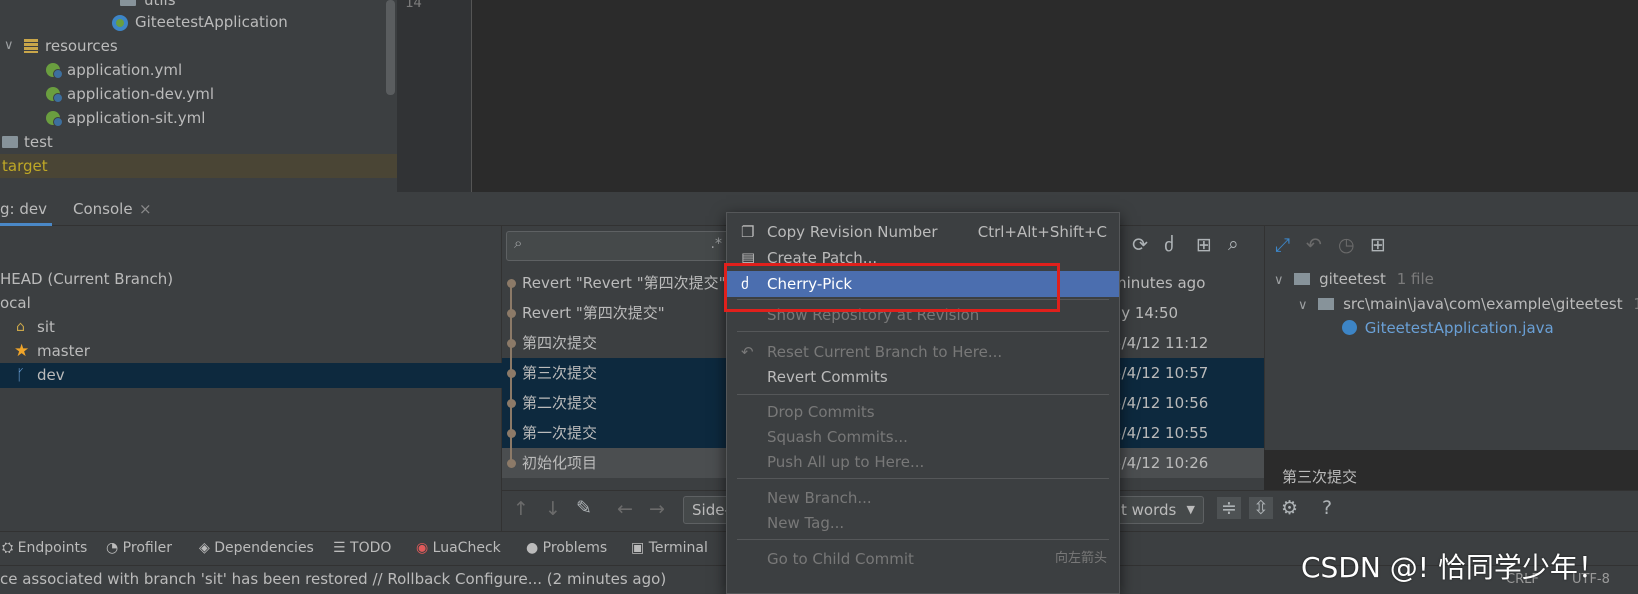  I want to click on problems-icon: ●, so click(534, 548).